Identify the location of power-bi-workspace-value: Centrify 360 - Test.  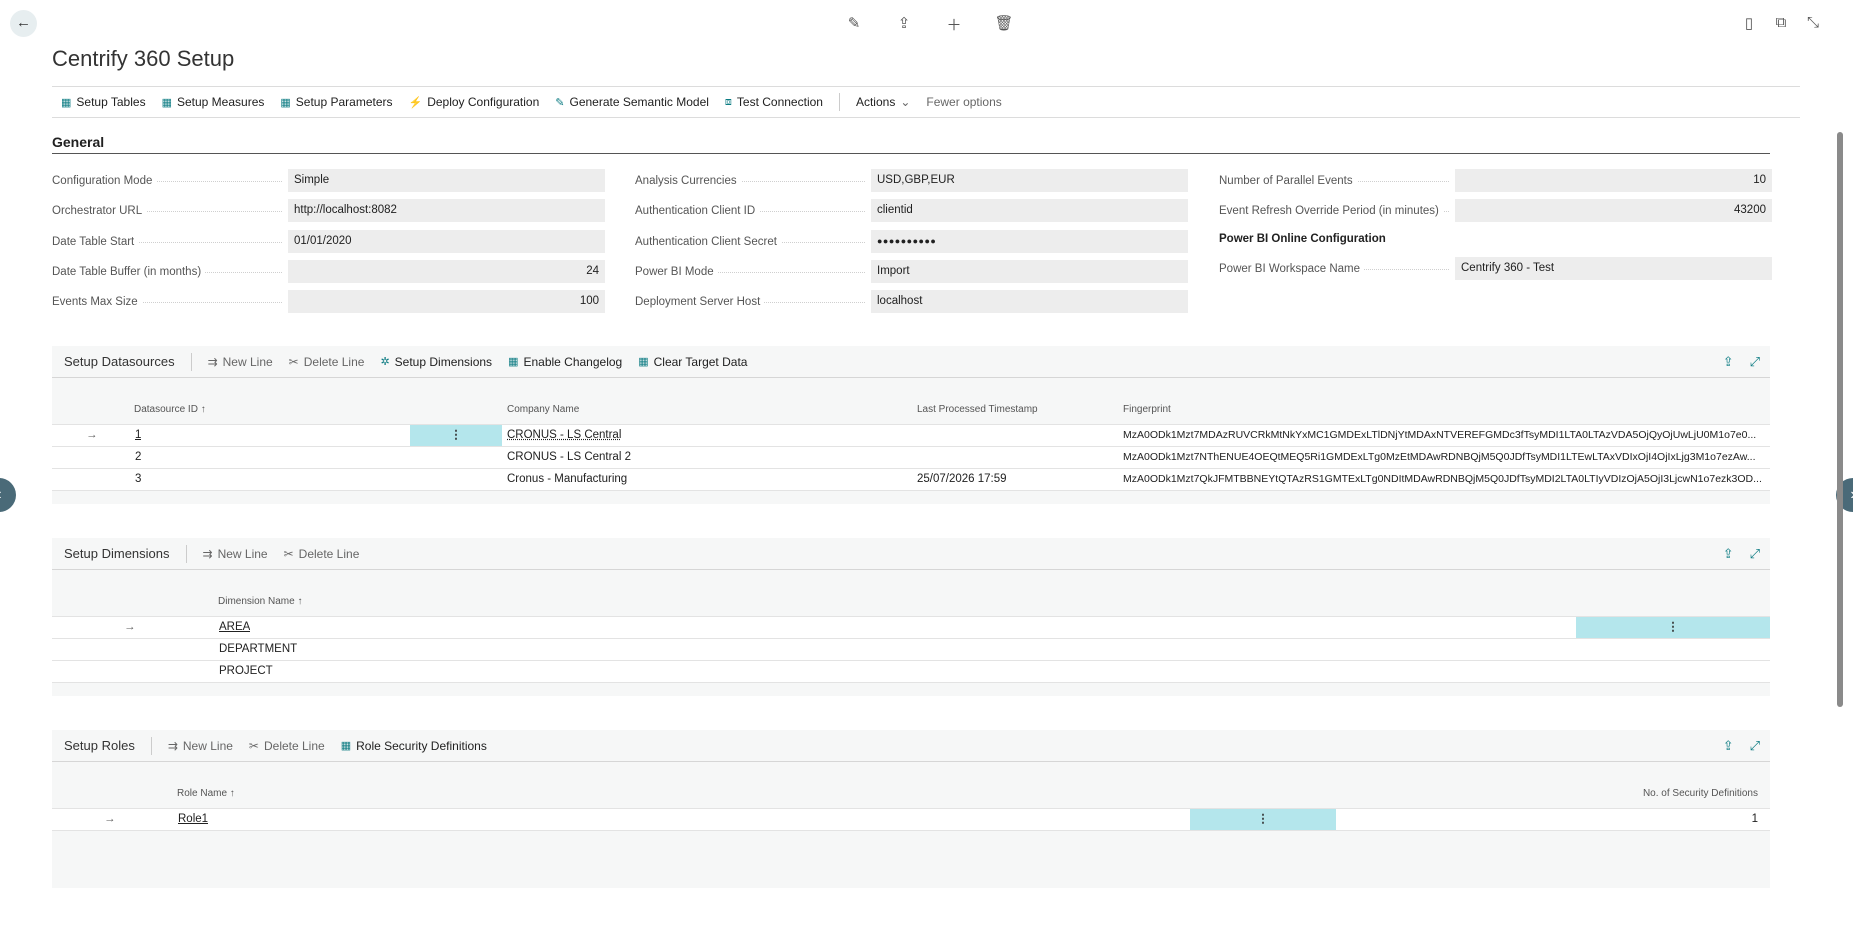
(1613, 268).